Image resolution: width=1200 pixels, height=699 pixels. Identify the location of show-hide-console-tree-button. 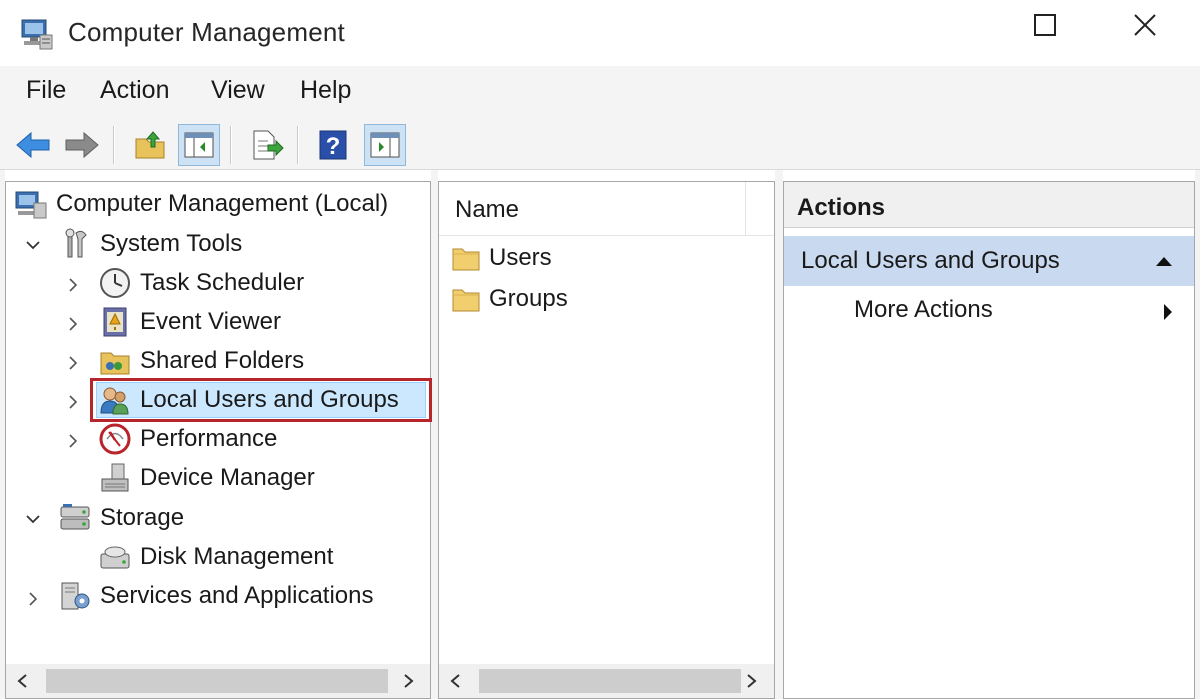
(199, 145).